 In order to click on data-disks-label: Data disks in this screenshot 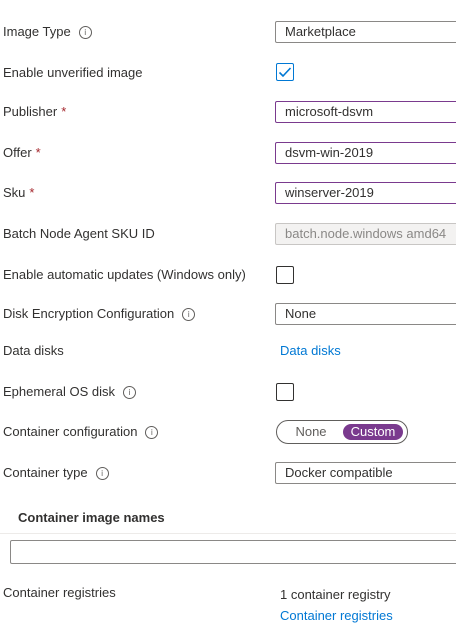, I will do `click(33, 350)`.